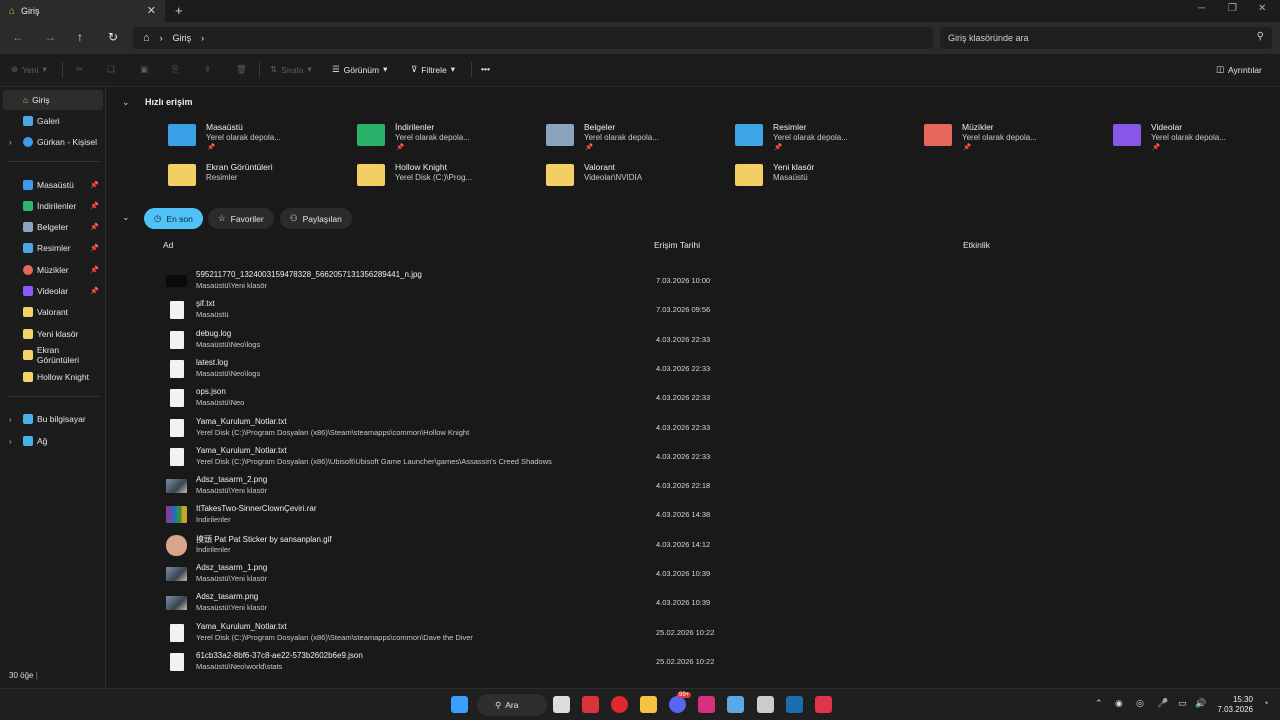 The width and height of the screenshot is (1280, 720). I want to click on tab-favorites: ☆ Favoriler, so click(241, 218).